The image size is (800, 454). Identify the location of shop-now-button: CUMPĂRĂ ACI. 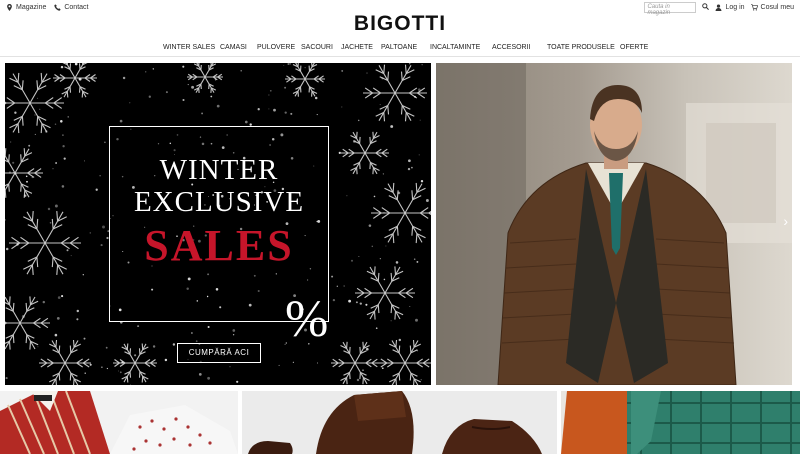
(219, 353).